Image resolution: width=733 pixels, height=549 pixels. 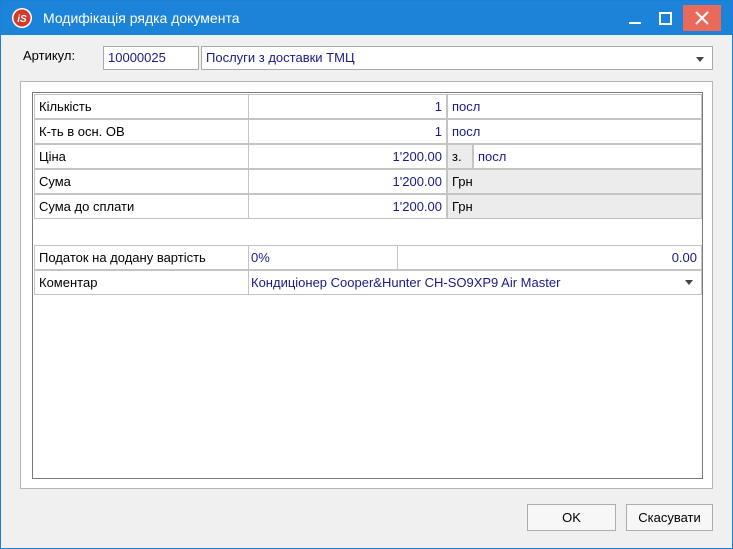 I want to click on price-unit: посл, so click(x=587, y=156).